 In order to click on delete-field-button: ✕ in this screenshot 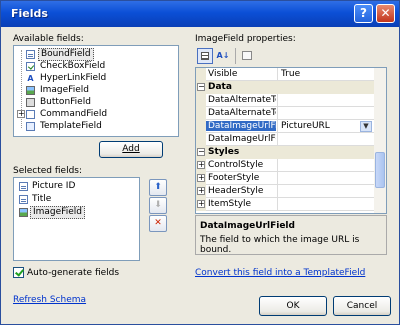, I will do `click(158, 223)`.